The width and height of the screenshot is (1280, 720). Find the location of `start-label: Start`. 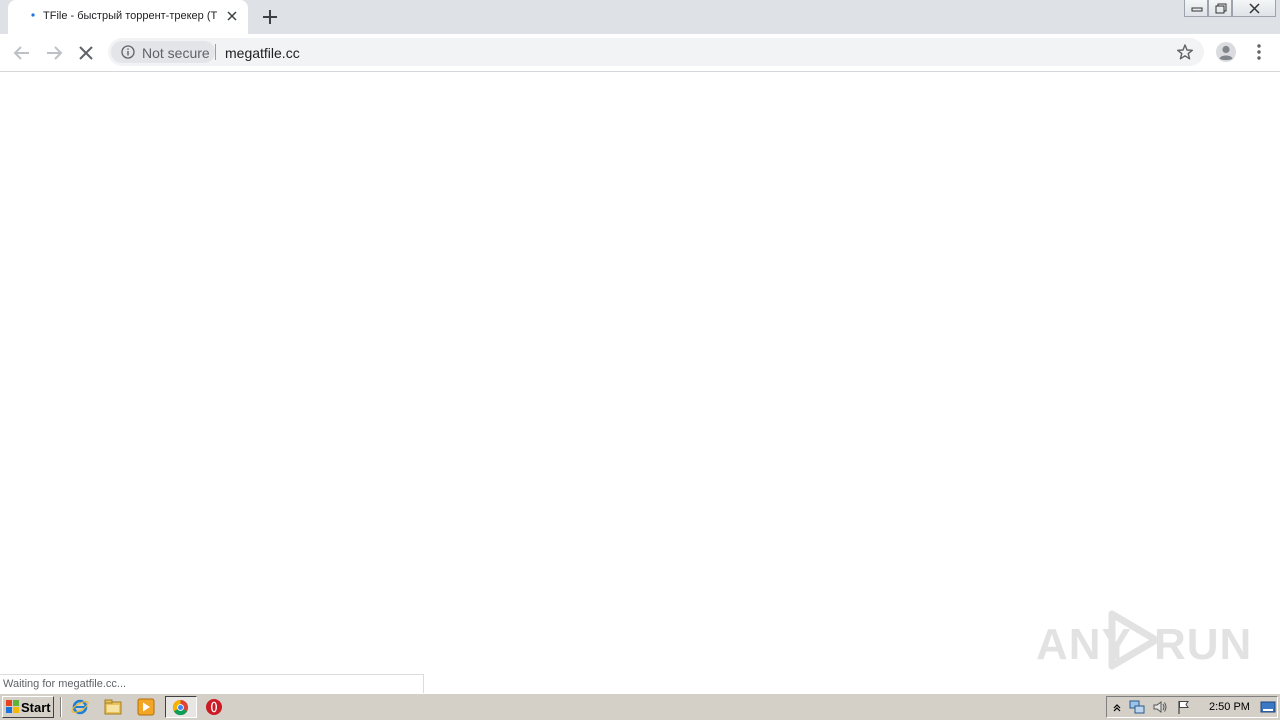

start-label: Start is located at coordinates (36, 707).